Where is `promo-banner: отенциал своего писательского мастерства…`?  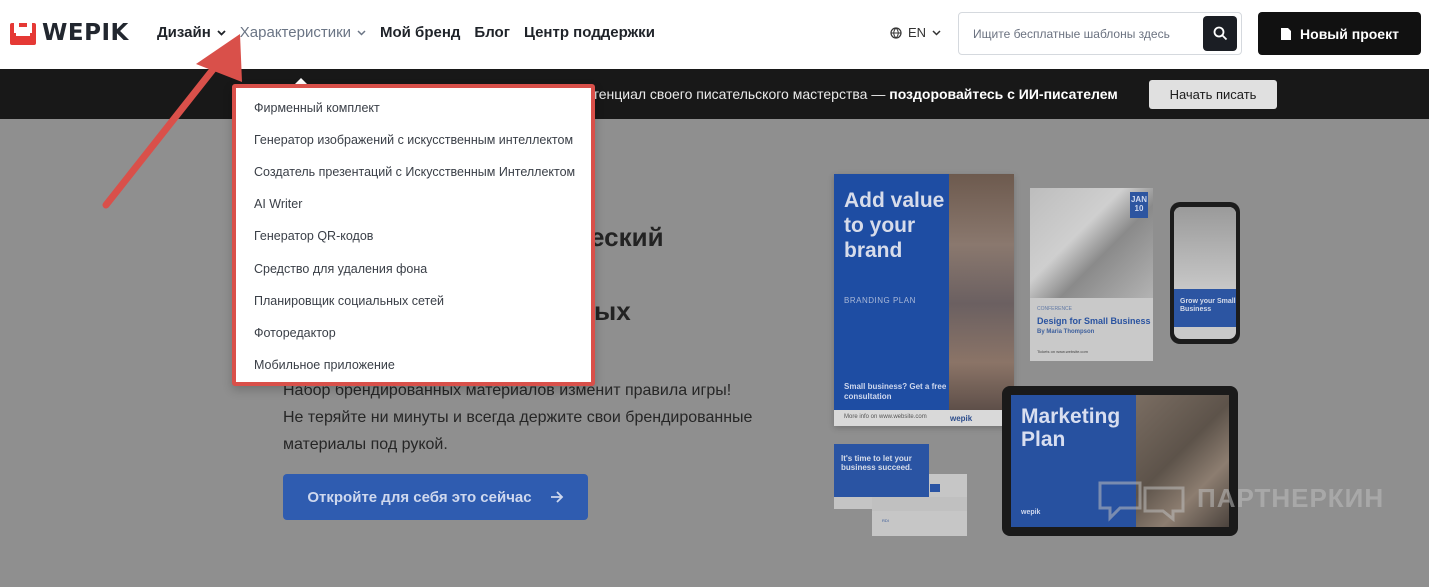 promo-banner: отенциал своего писательского мастерства… is located at coordinates (714, 94).